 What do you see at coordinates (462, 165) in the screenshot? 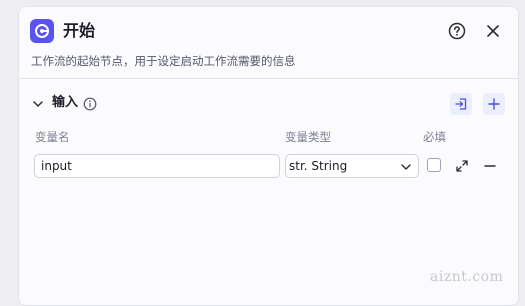
I see `expand-icon` at bounding box center [462, 165].